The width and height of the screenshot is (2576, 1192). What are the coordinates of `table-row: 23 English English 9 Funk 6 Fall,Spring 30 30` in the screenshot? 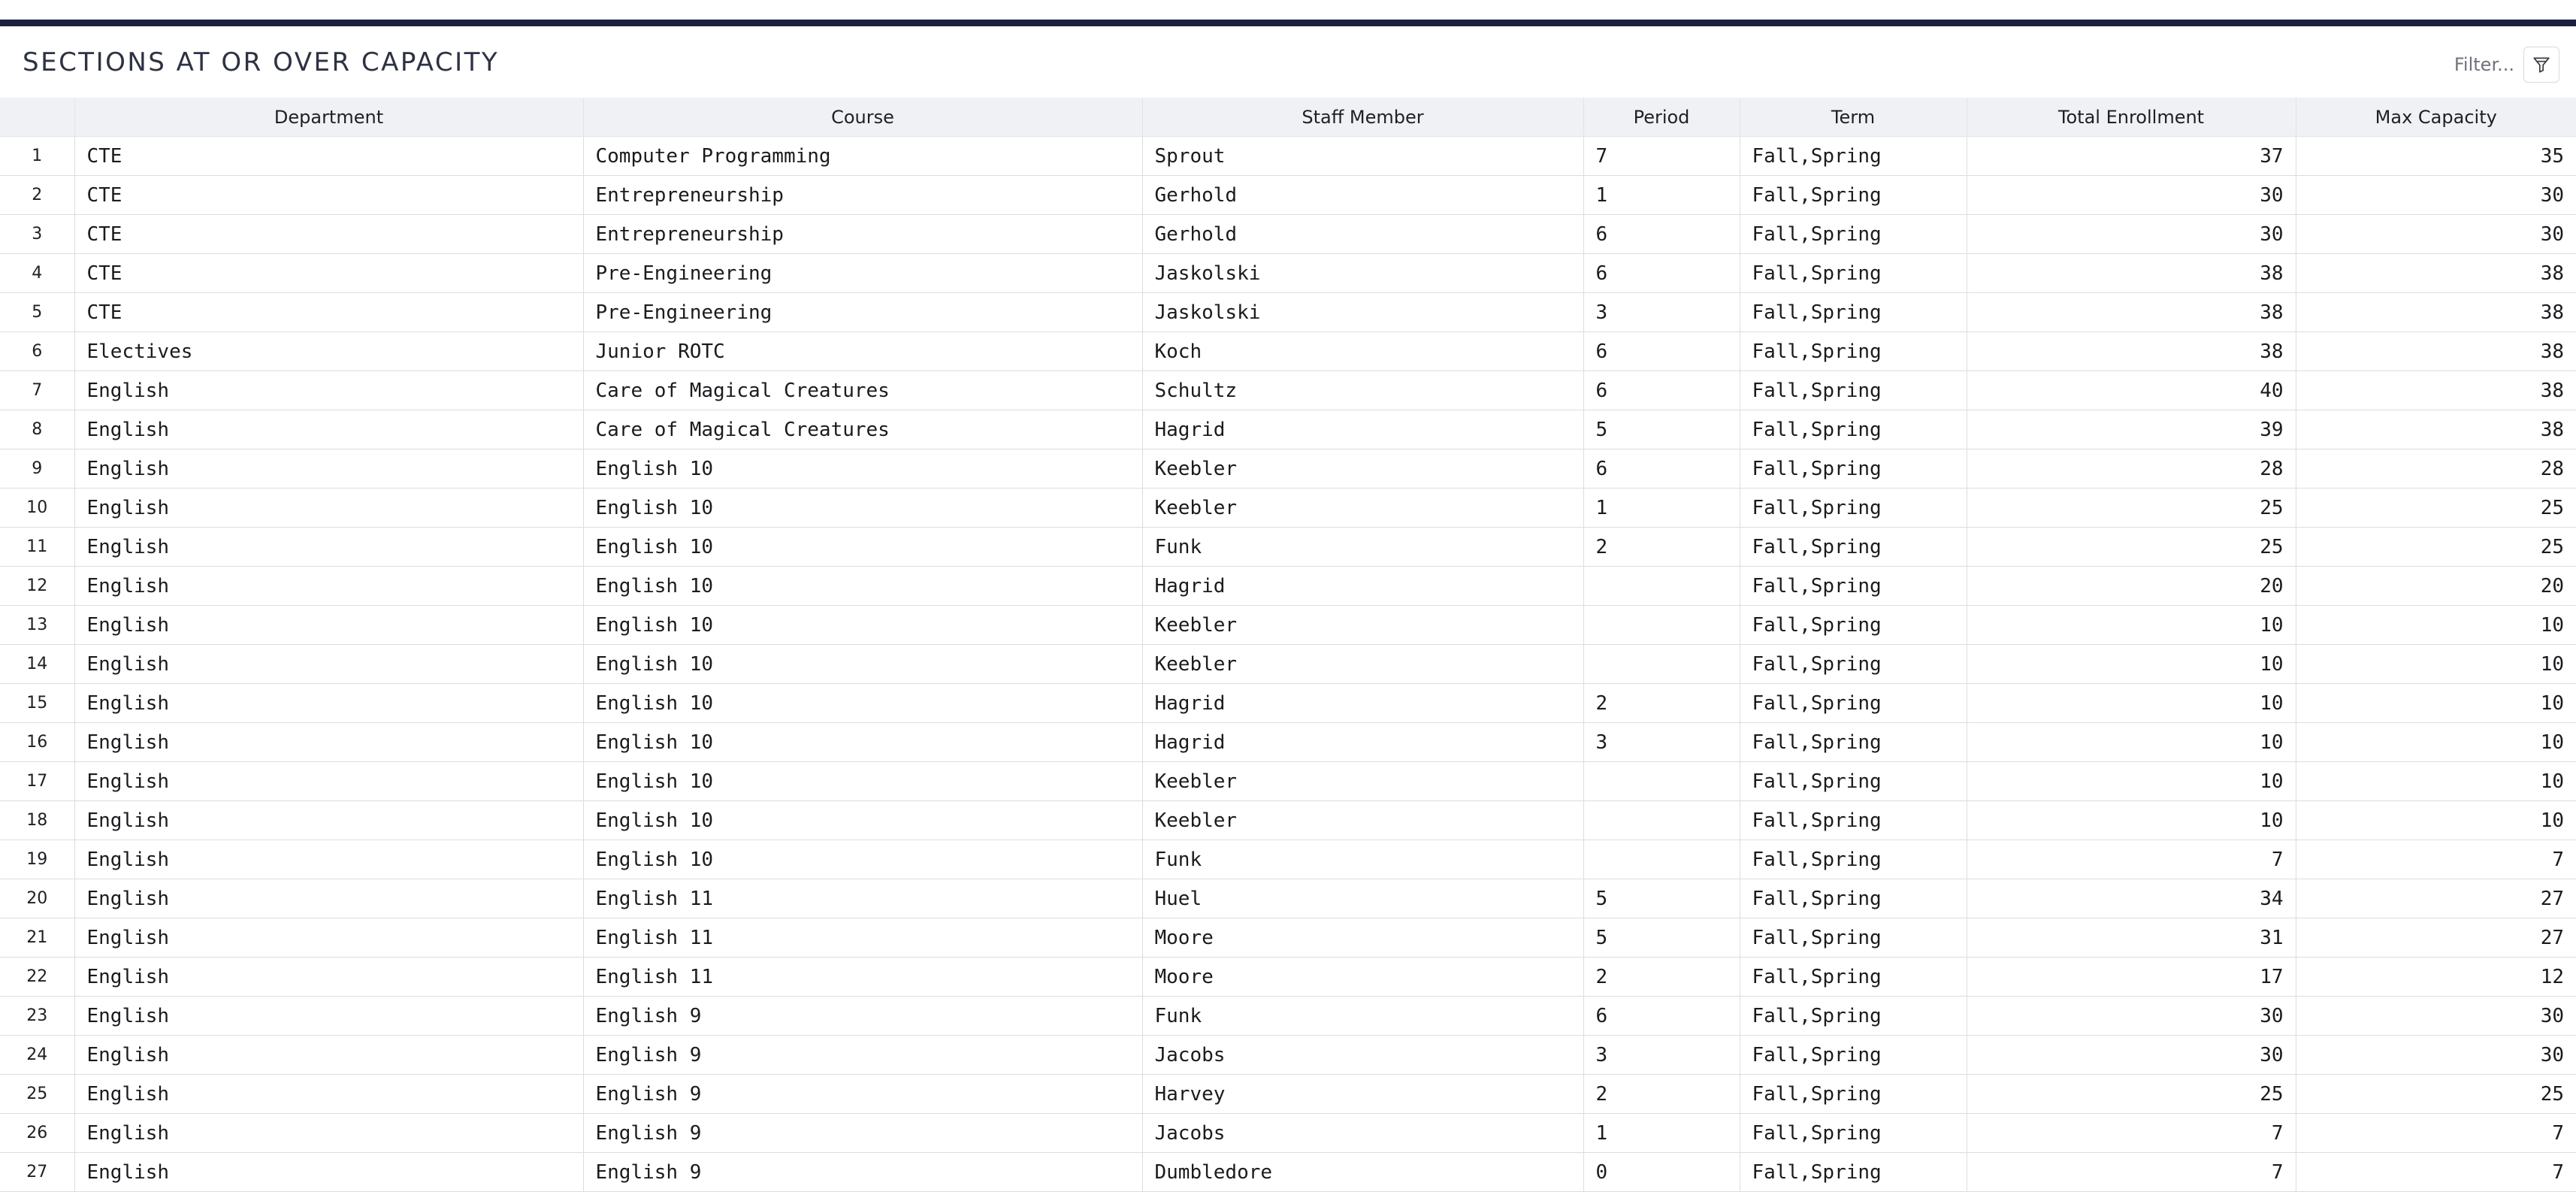 It's located at (1288, 1016).